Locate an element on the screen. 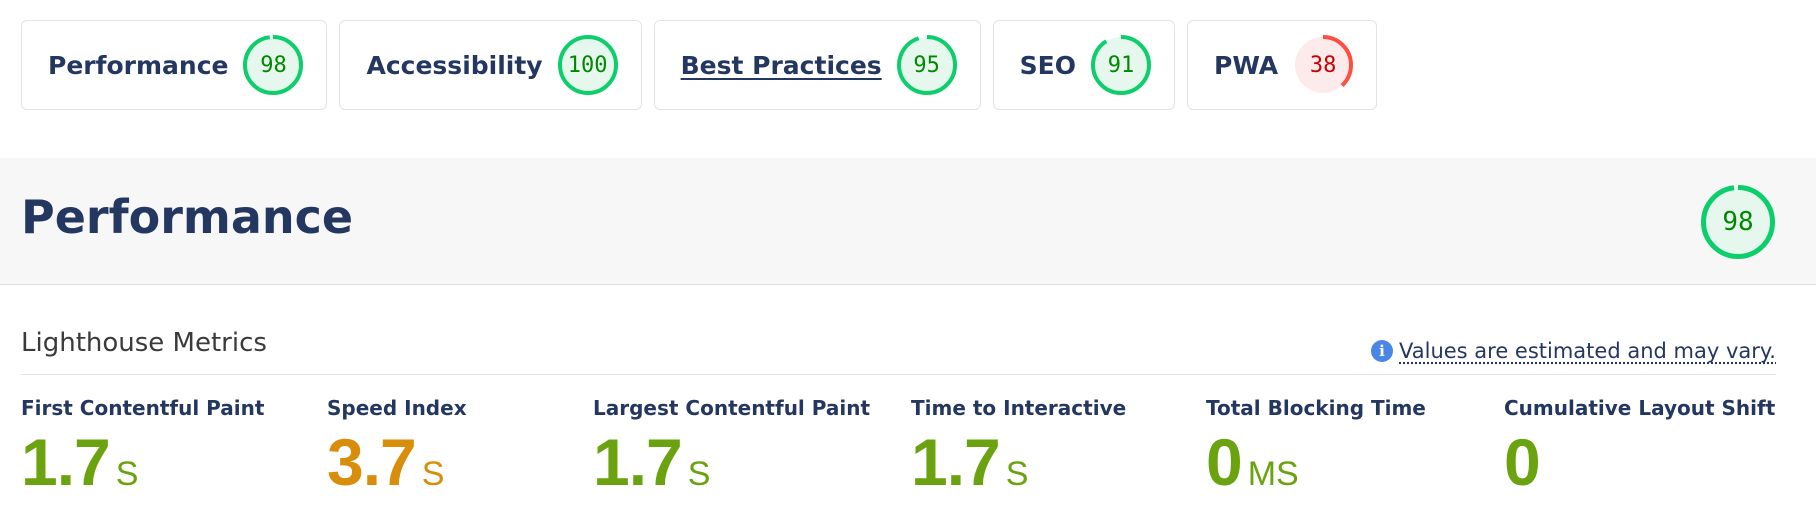 This screenshot has width=1816, height=530. metric-value: 3.7 S is located at coordinates (397, 462).